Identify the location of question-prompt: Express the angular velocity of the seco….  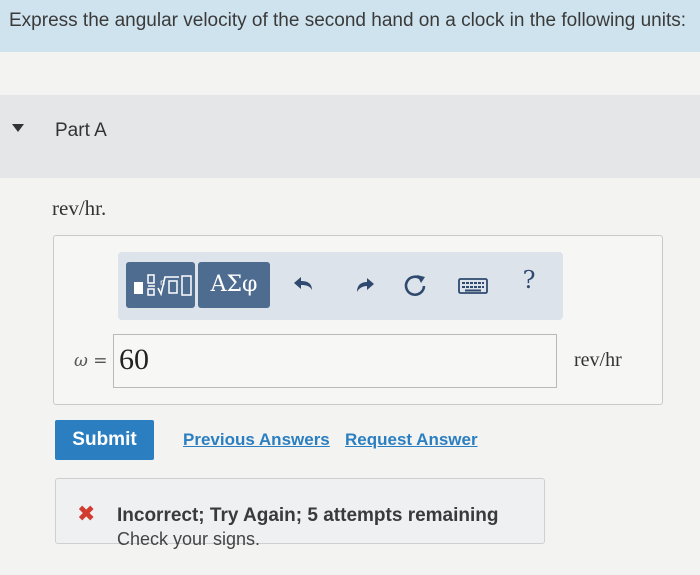
(350, 26).